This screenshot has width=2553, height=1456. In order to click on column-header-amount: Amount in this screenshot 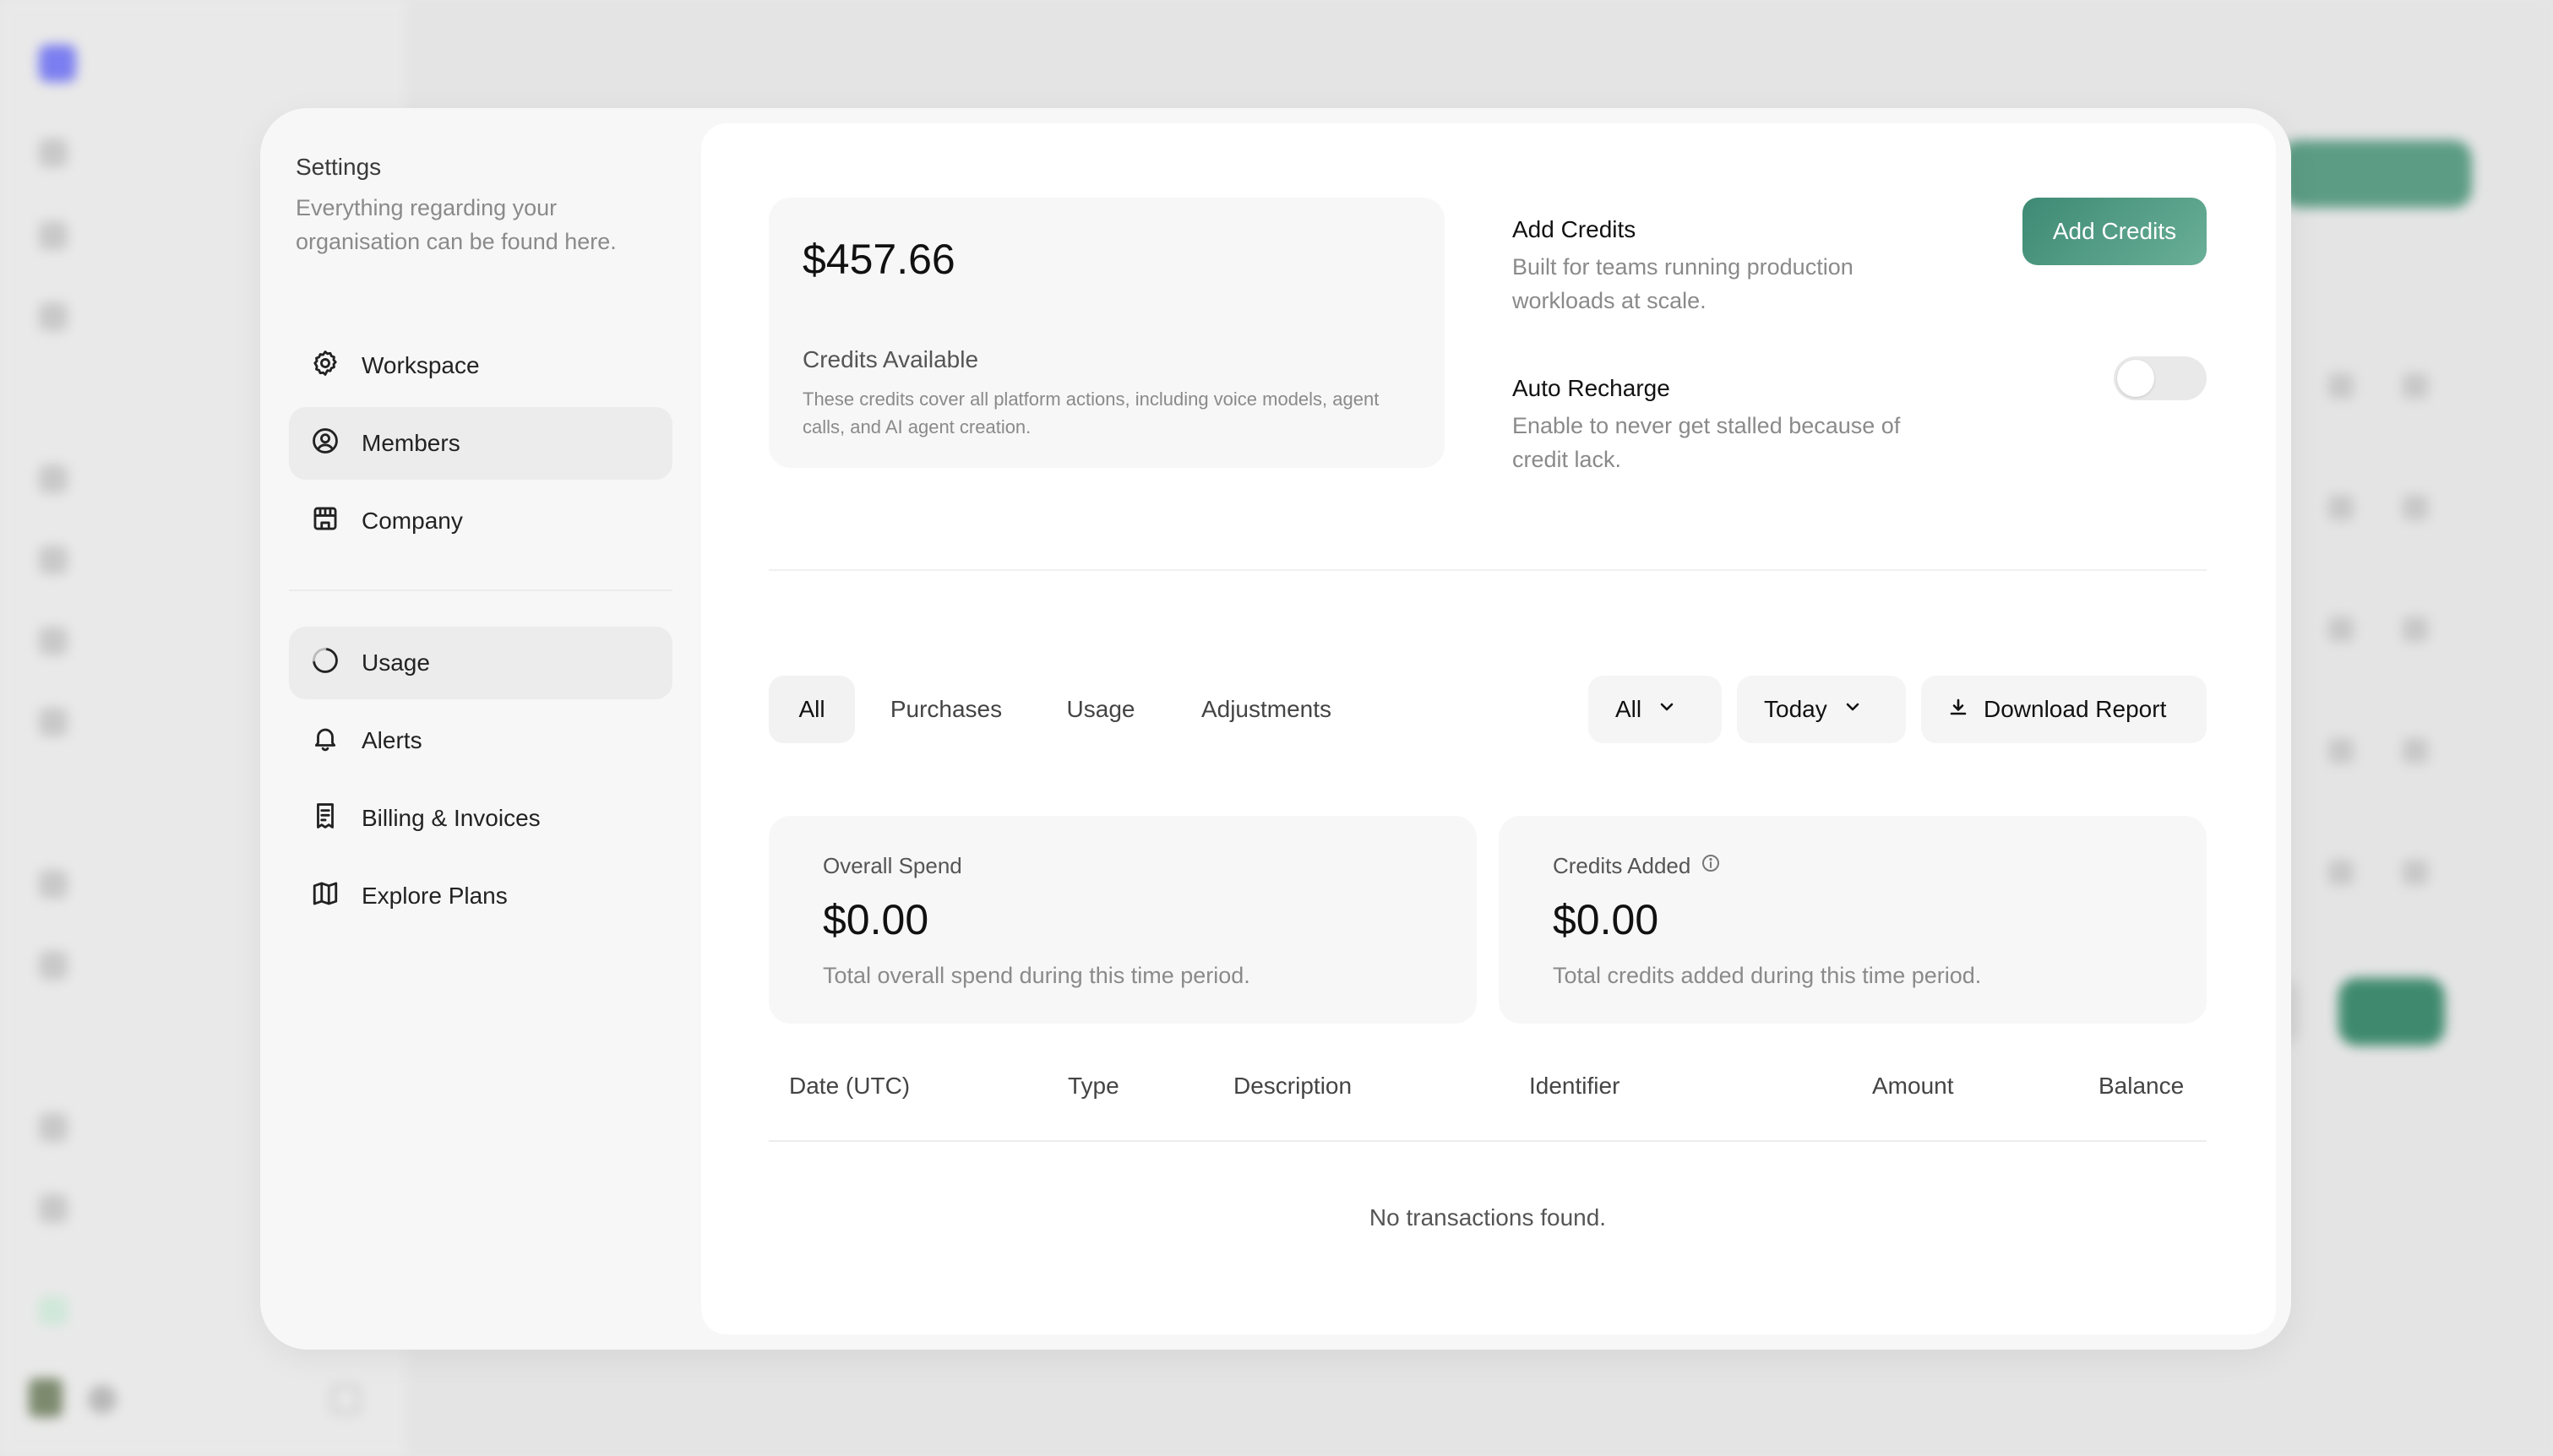, I will do `click(1913, 1086)`.